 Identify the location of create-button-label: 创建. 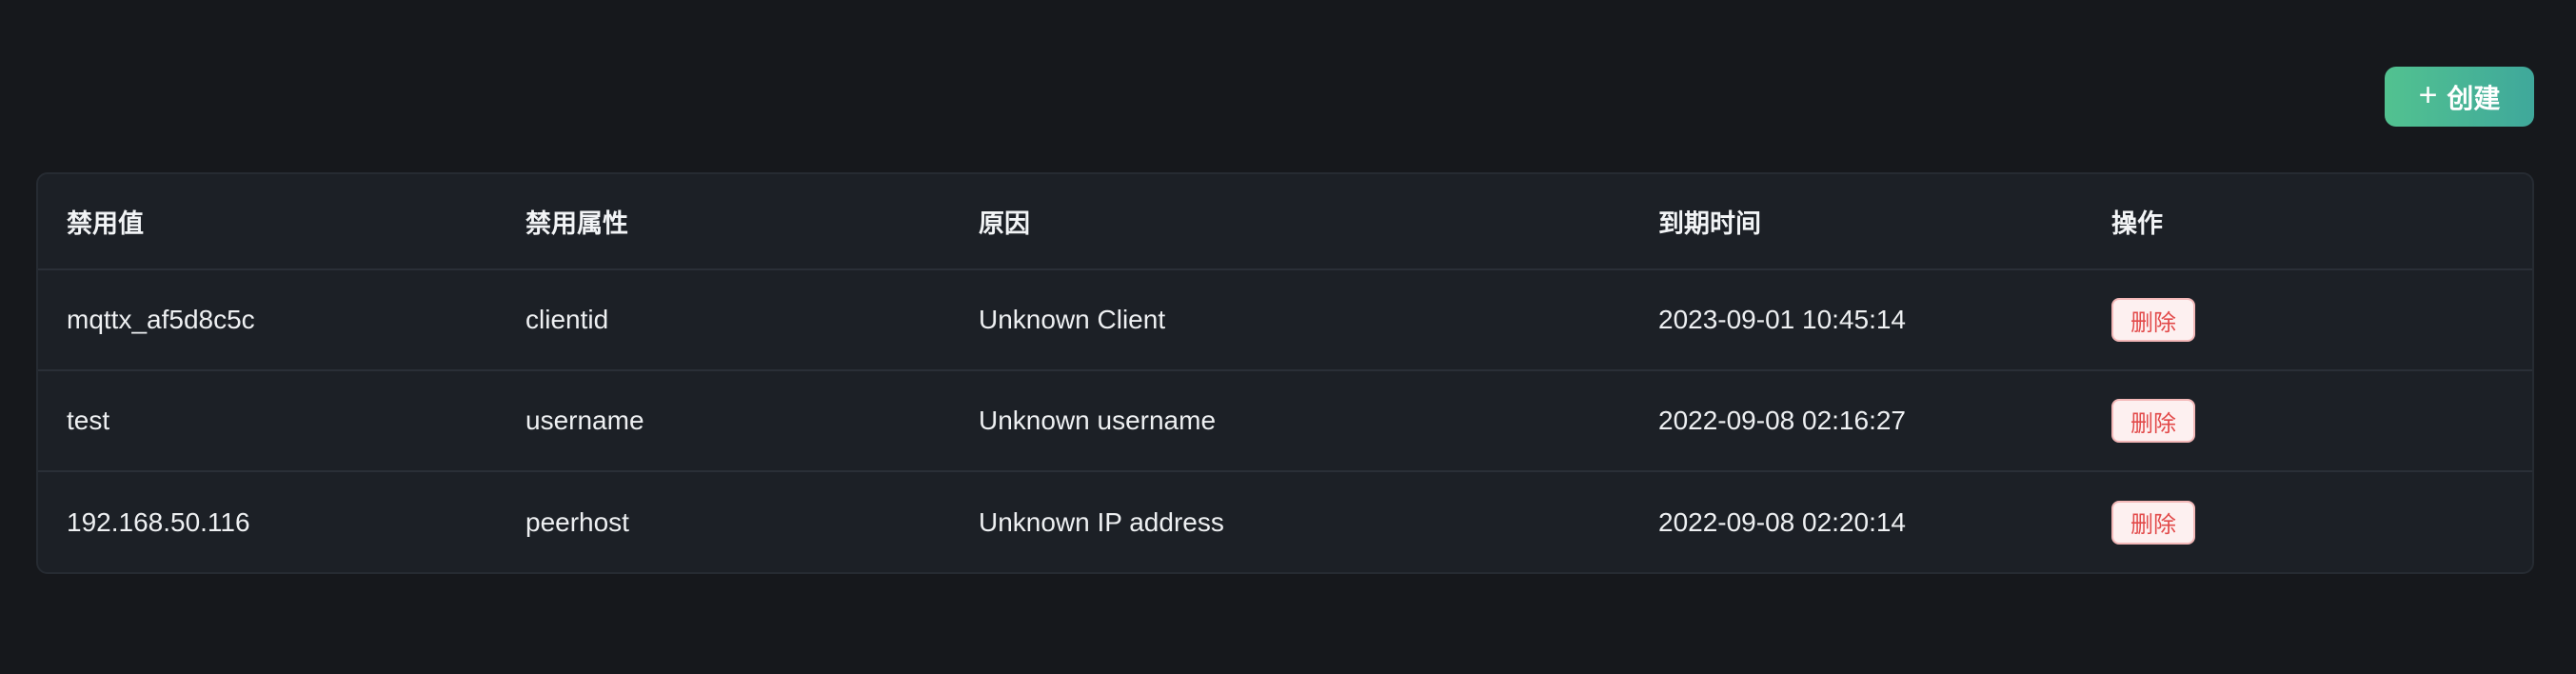
(2474, 98).